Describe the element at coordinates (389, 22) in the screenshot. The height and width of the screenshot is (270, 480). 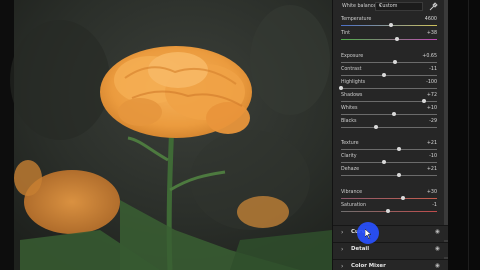
I see `slider-temperature: Temperature 4600` at that location.